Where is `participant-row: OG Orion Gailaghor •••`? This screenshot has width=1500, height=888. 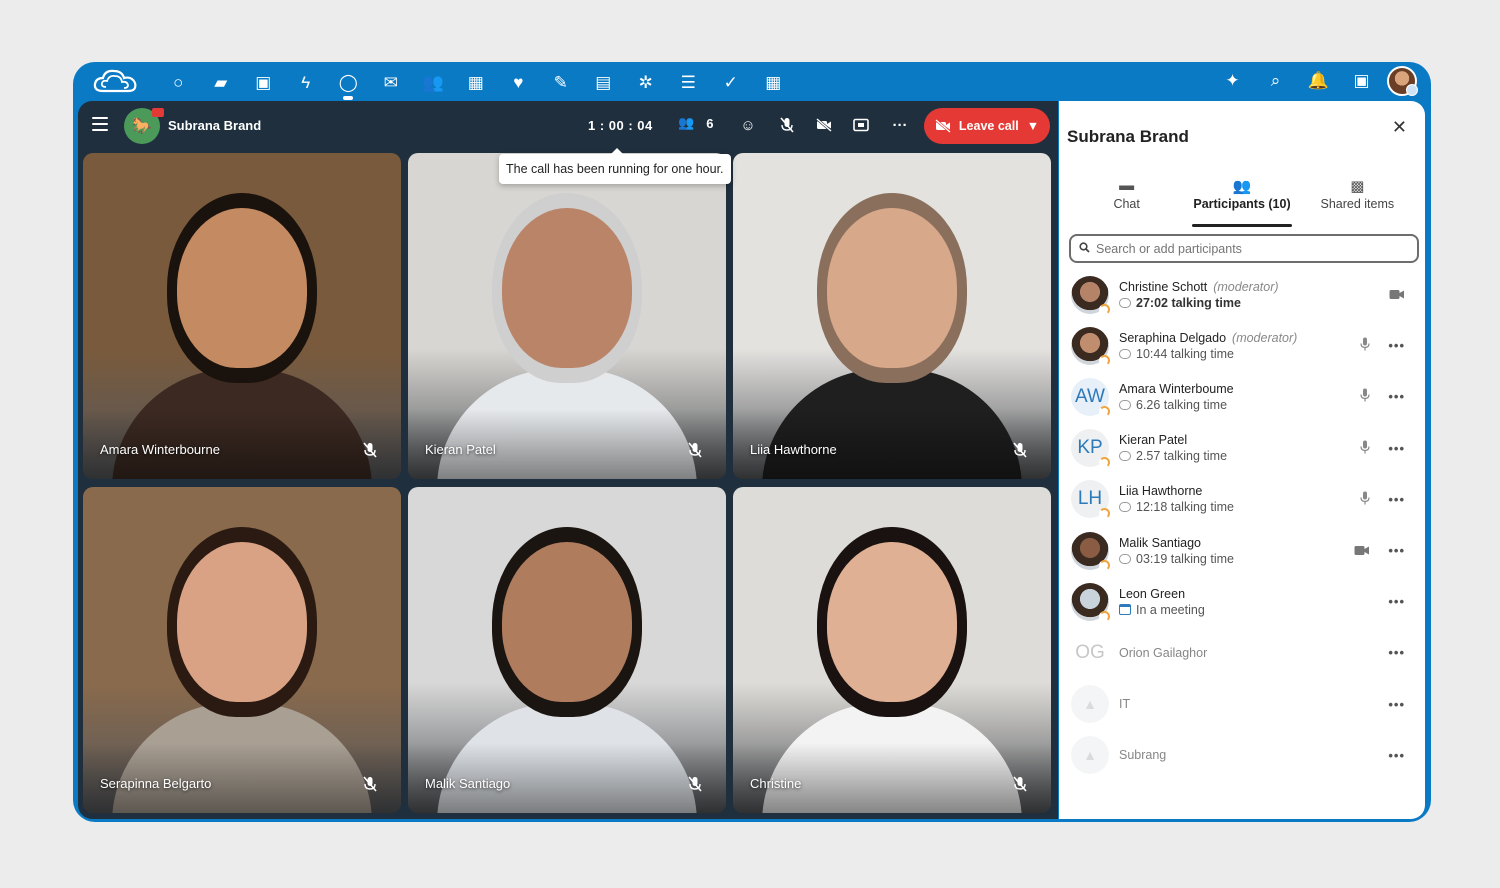
participant-row: OG Orion Gailaghor ••• is located at coordinates (1244, 652).